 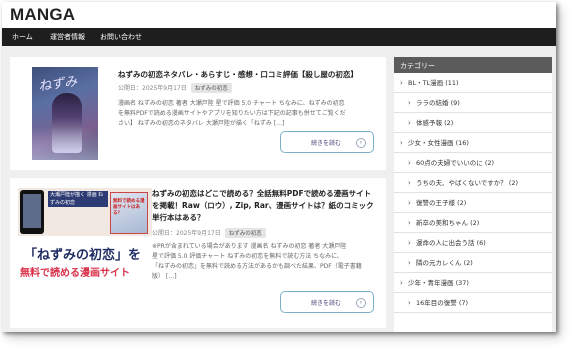 What do you see at coordinates (442, 303) in the screenshot?
I see `category-label: 16年目の復讐 (7)` at bounding box center [442, 303].